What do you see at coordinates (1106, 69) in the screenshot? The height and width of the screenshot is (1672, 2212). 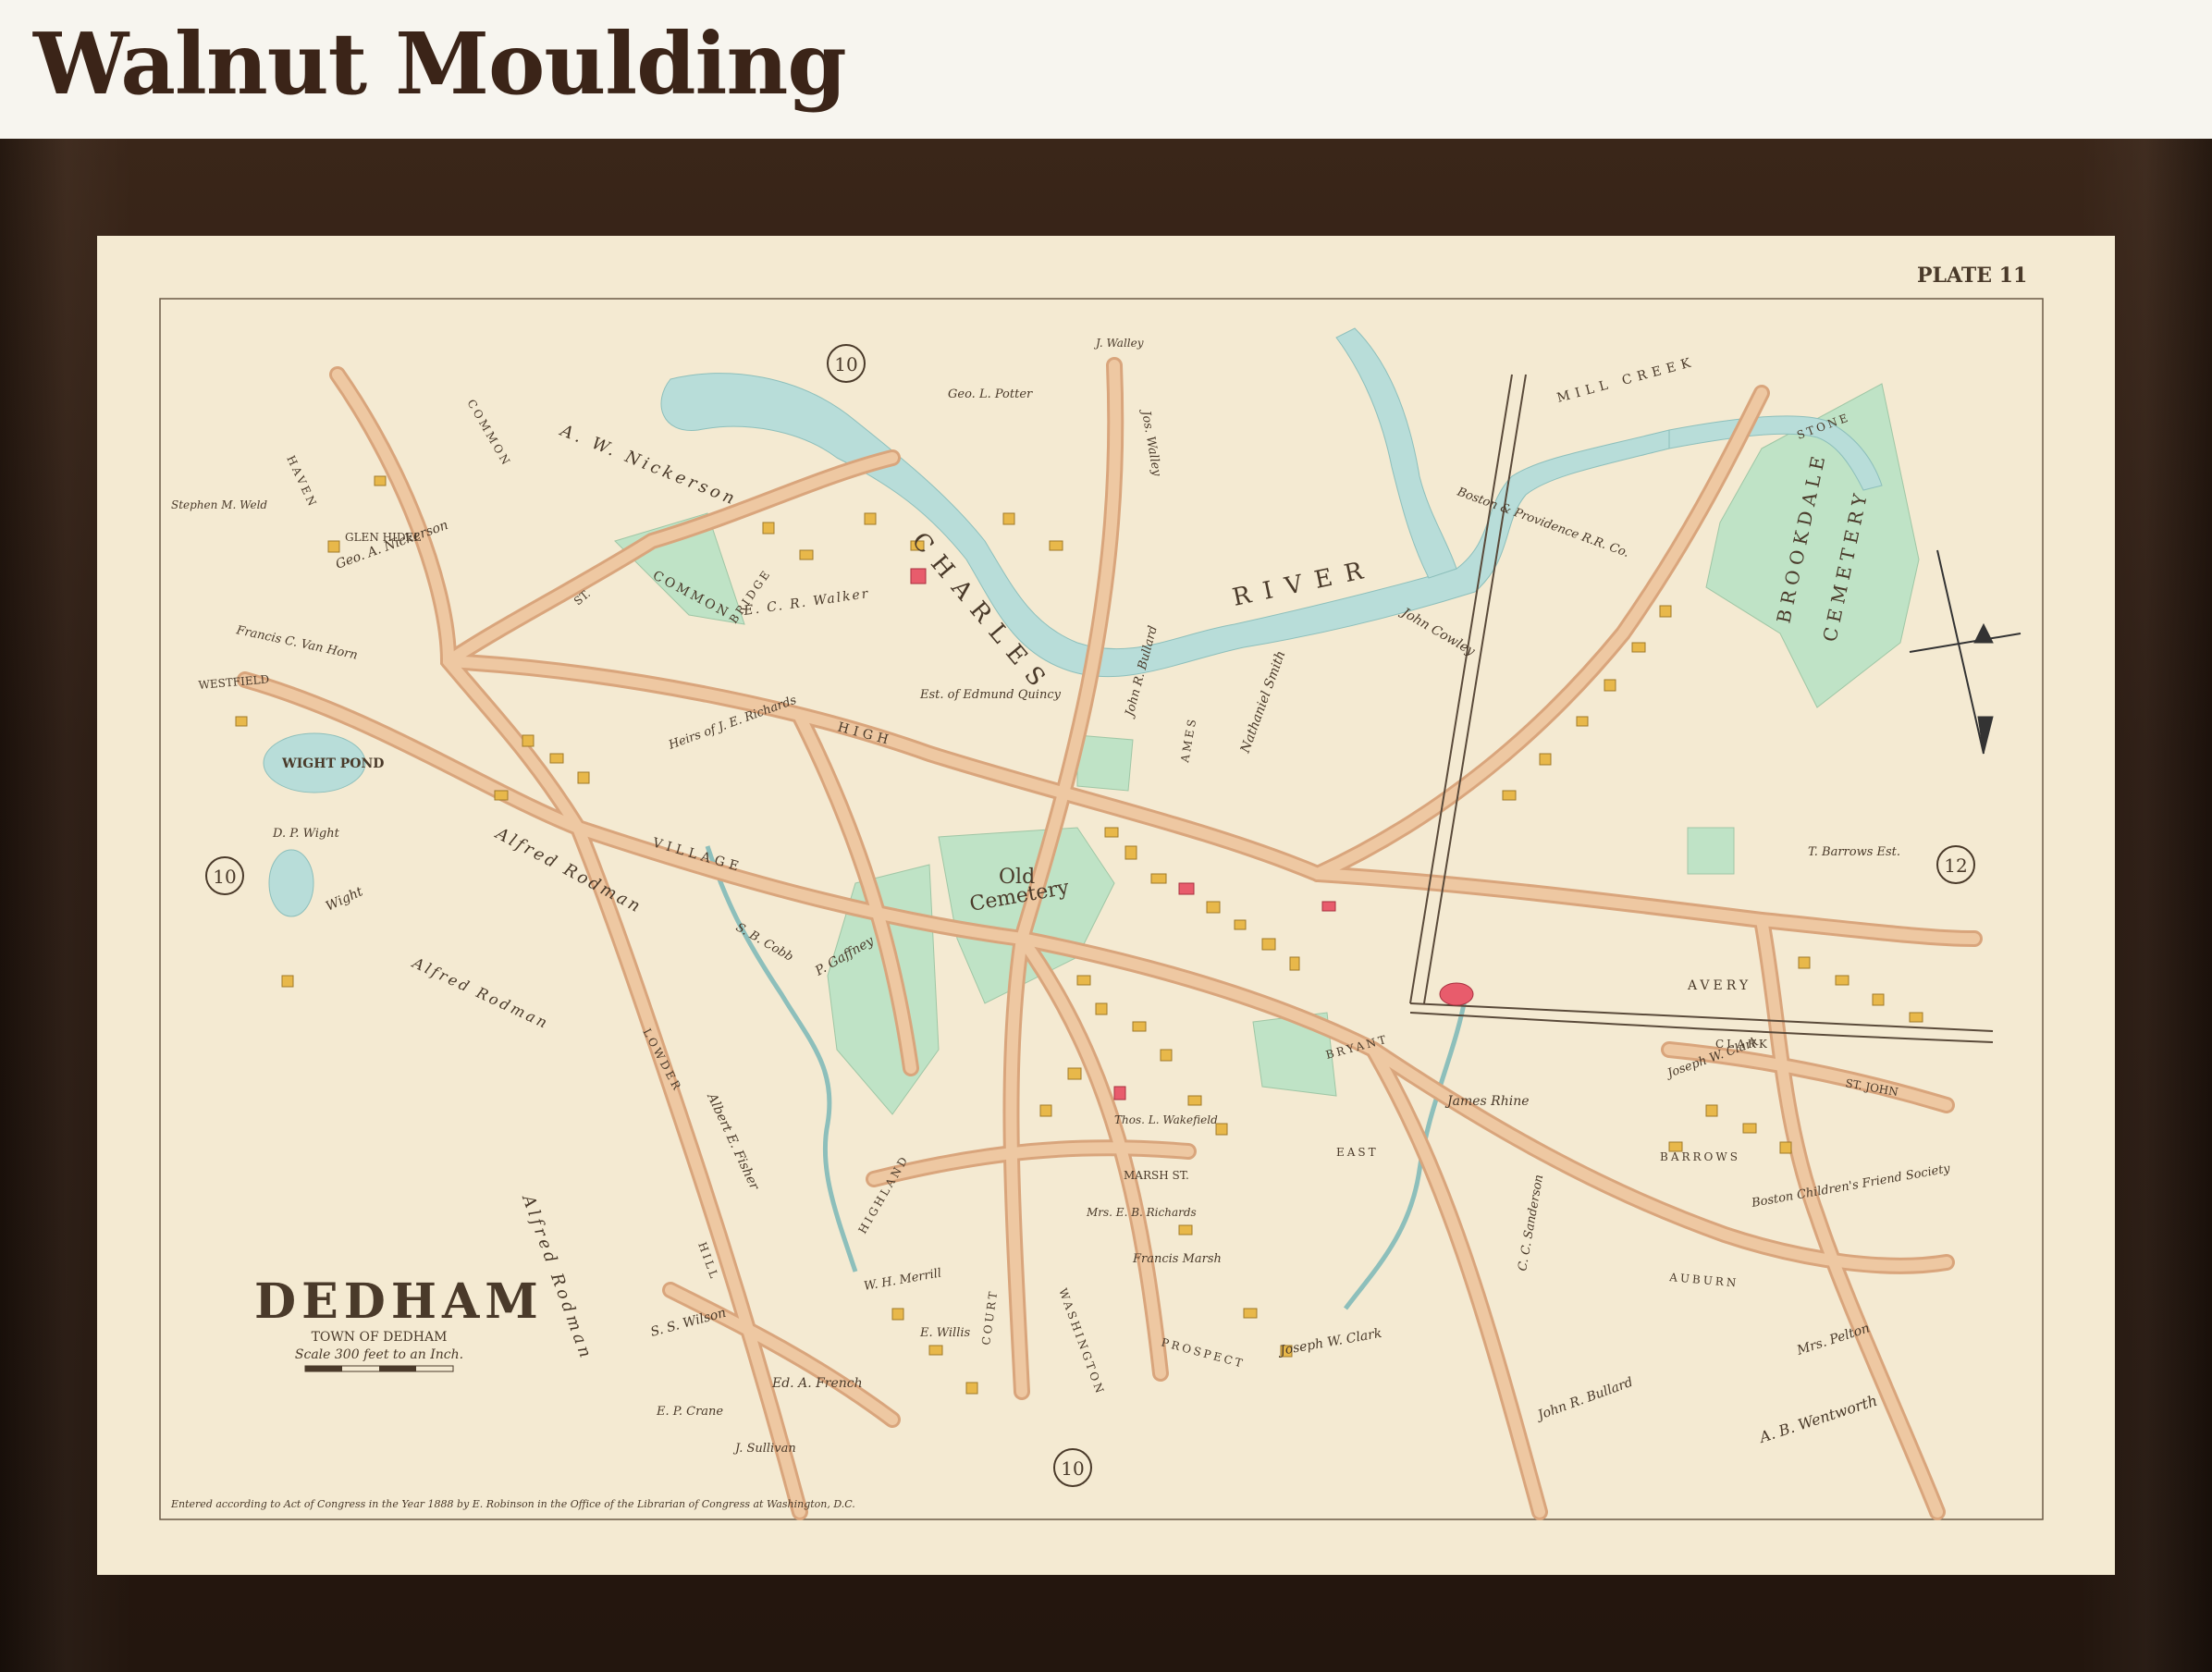 I see `header: Walnut Moulding` at bounding box center [1106, 69].